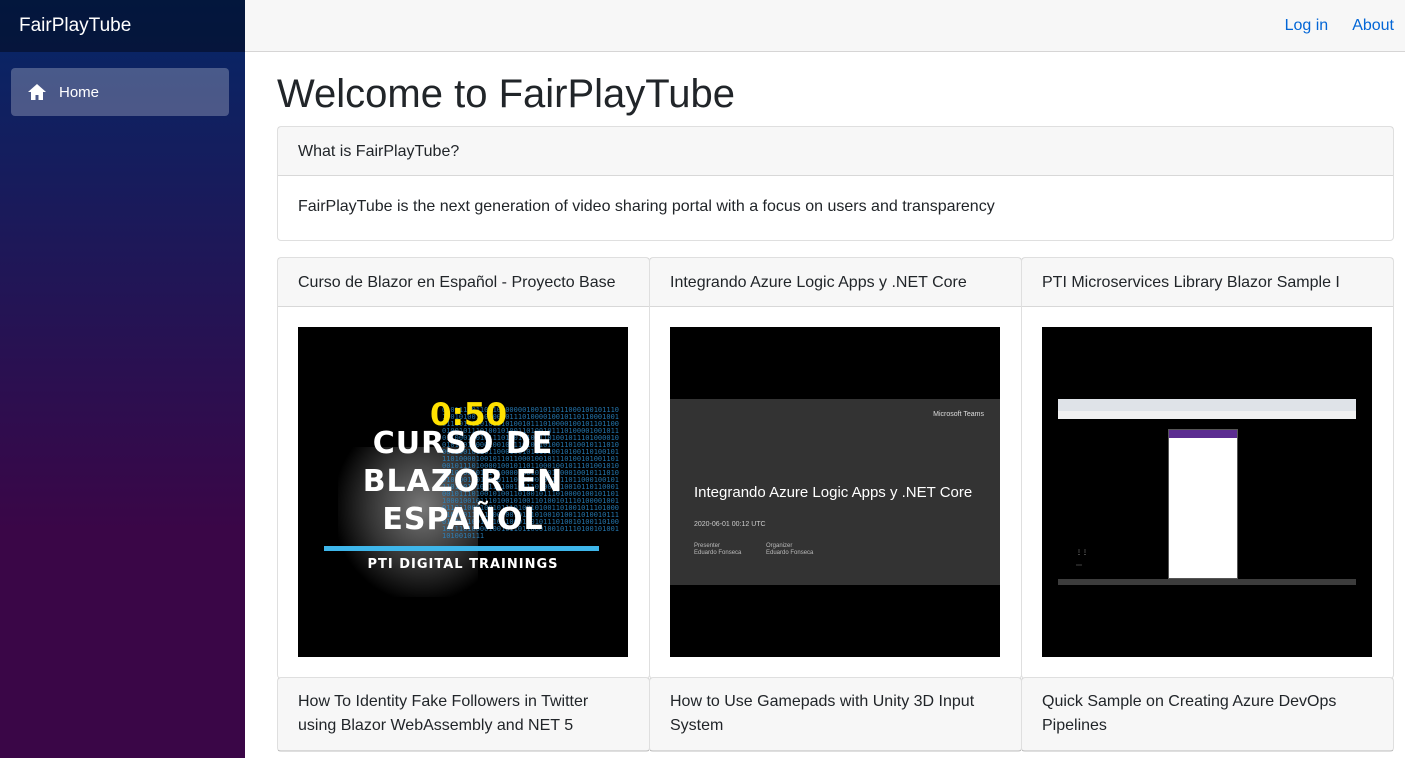 The height and width of the screenshot is (758, 1405). I want to click on thumbnail-title: Integrando Azure Logic Apps y .NET Core, so click(833, 492).